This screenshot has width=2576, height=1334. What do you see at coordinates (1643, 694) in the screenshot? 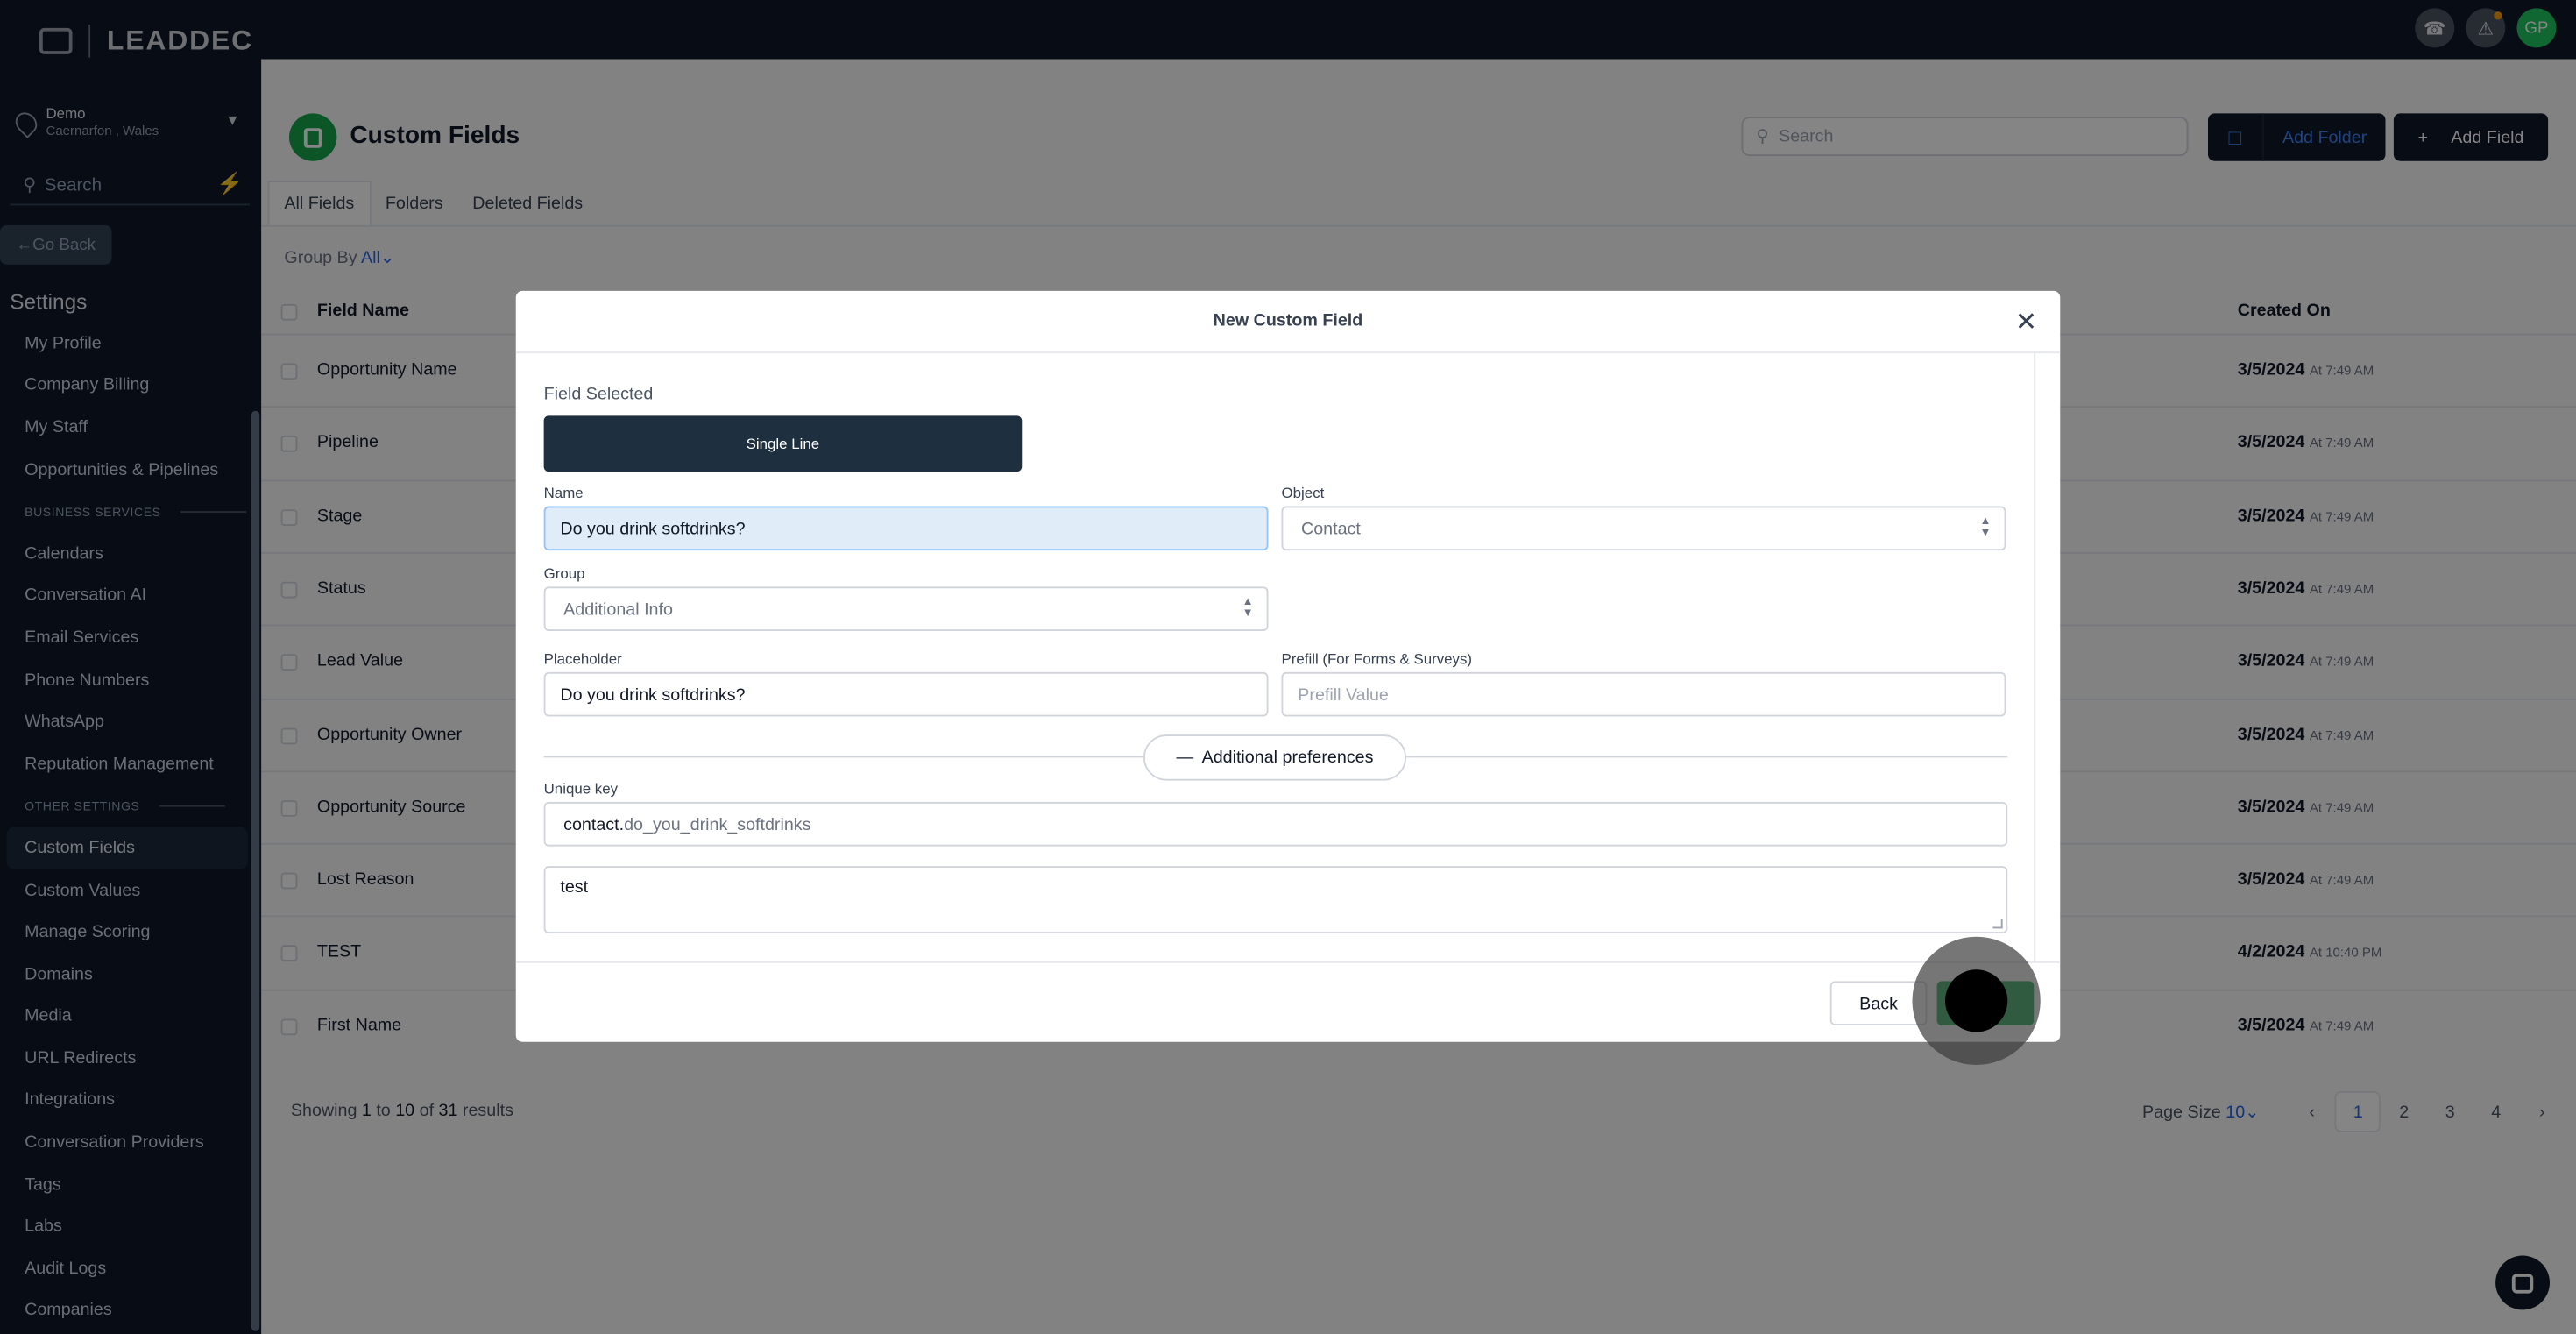
I see `prefill-input: Prefill Value` at bounding box center [1643, 694].